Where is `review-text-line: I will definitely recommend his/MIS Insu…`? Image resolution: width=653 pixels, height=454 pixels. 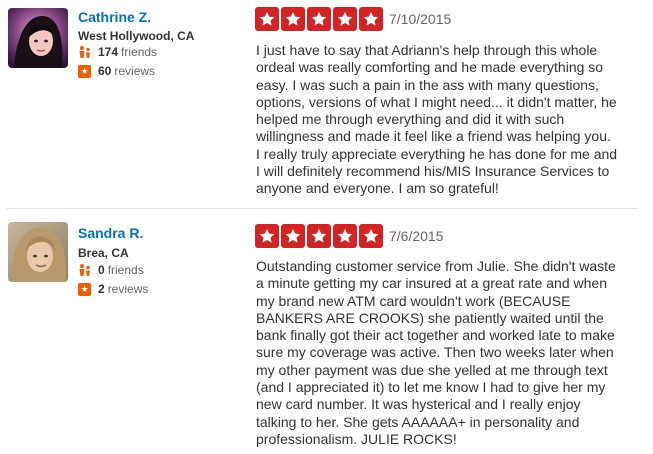
review-text-line: I will definitely recommend his/MIS Insu… is located at coordinates (433, 171).